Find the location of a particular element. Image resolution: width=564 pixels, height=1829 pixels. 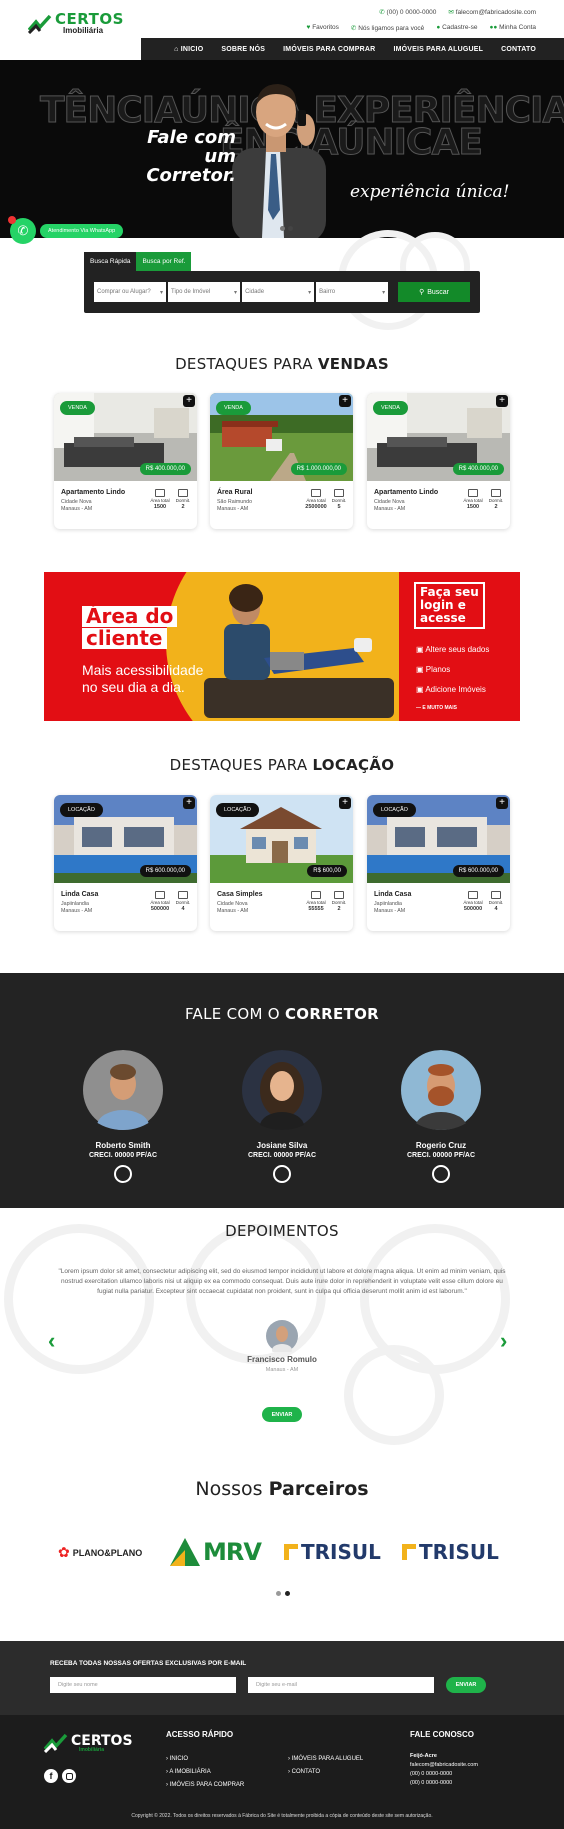

newsletter-send-button: ENVIAR is located at coordinates (466, 1685).